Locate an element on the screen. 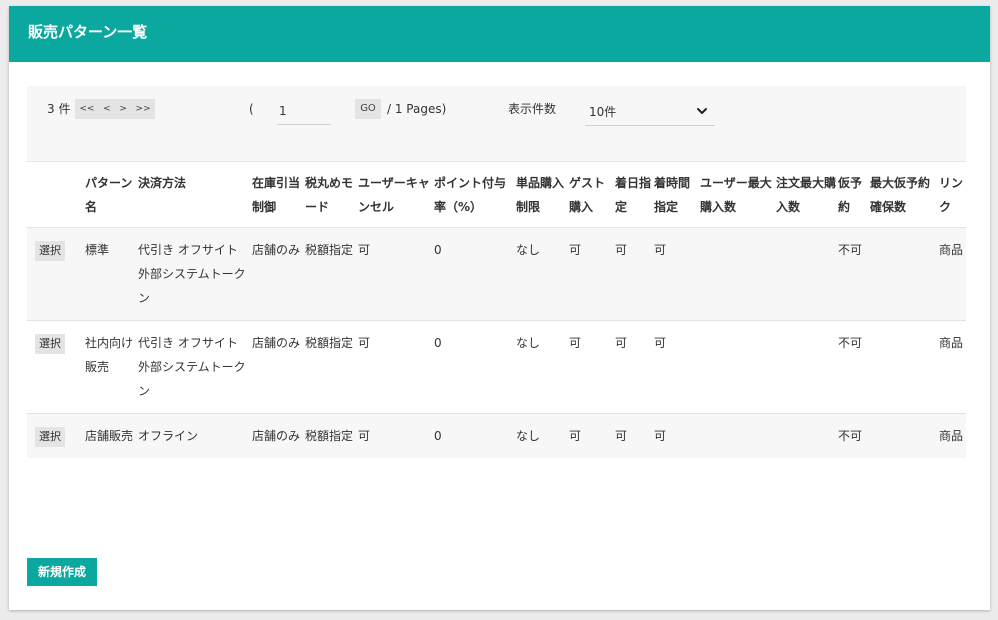  column-header-user-max: ユーザー最大購入数 is located at coordinates (736, 195).